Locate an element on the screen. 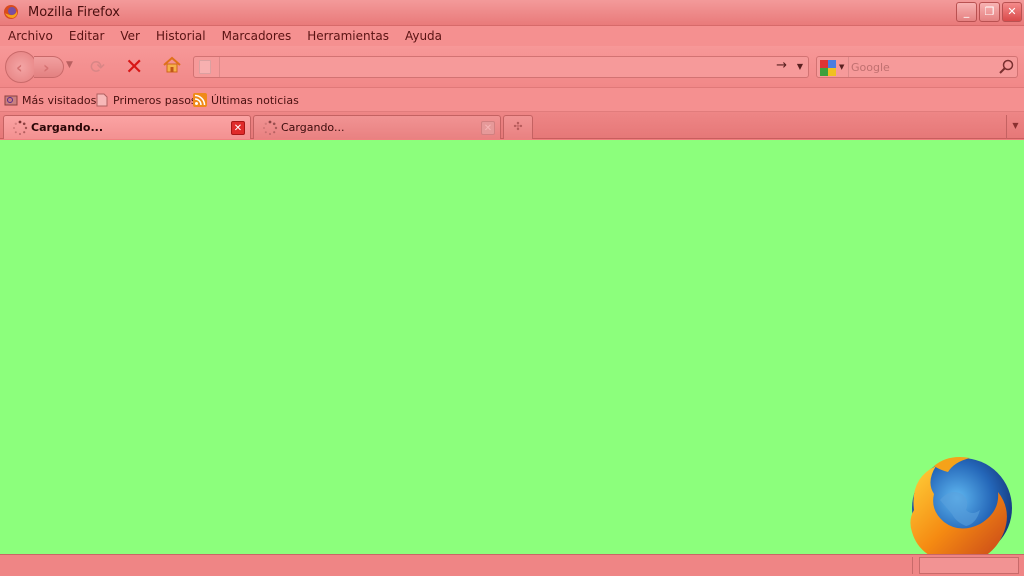 The image size is (1024, 576). url-input is located at coordinates (496, 68).